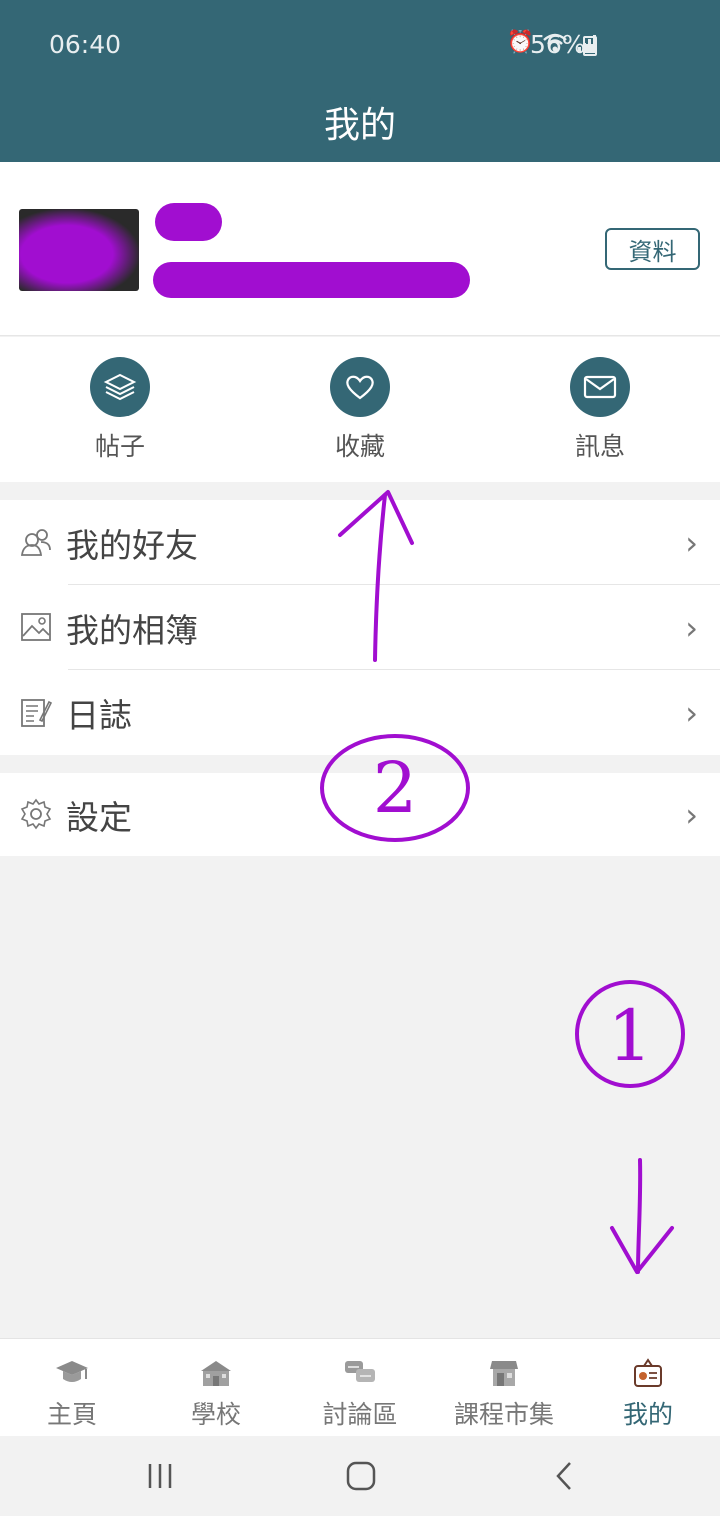 Image resolution: width=720 pixels, height=1516 pixels. What do you see at coordinates (504, 1373) in the screenshot?
I see `market-icon` at bounding box center [504, 1373].